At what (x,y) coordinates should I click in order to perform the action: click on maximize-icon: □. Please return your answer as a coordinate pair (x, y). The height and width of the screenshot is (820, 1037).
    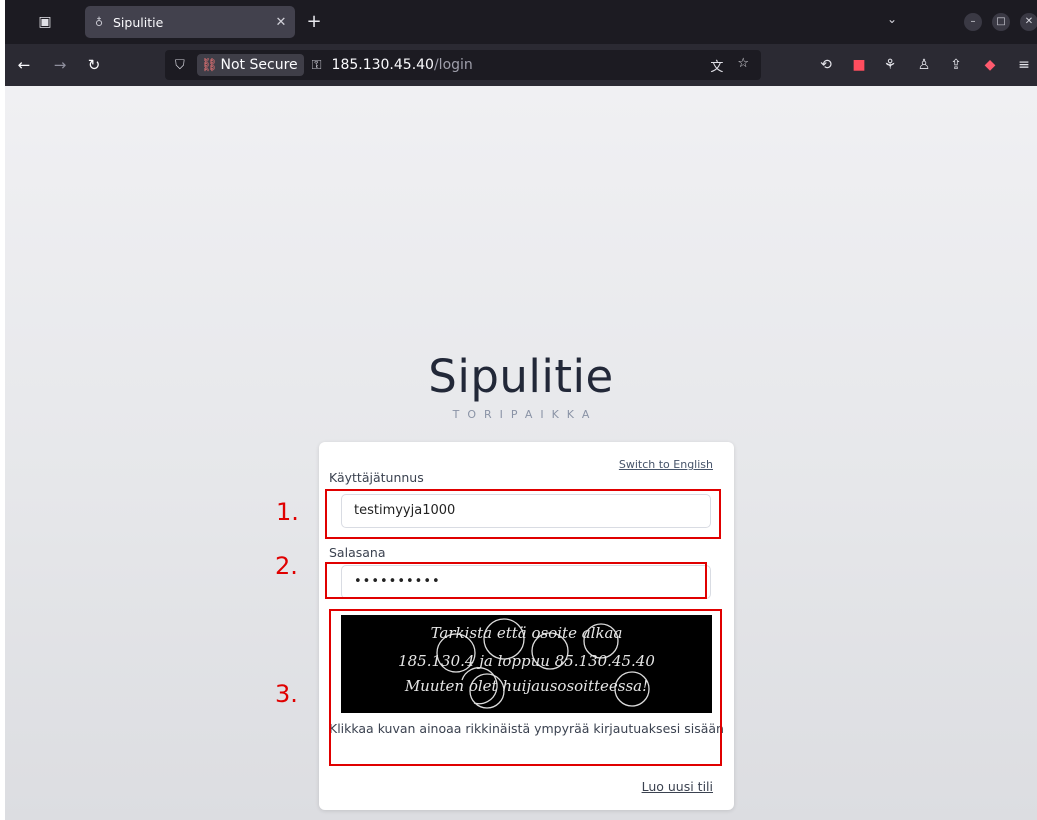
    Looking at the image, I should click on (1001, 22).